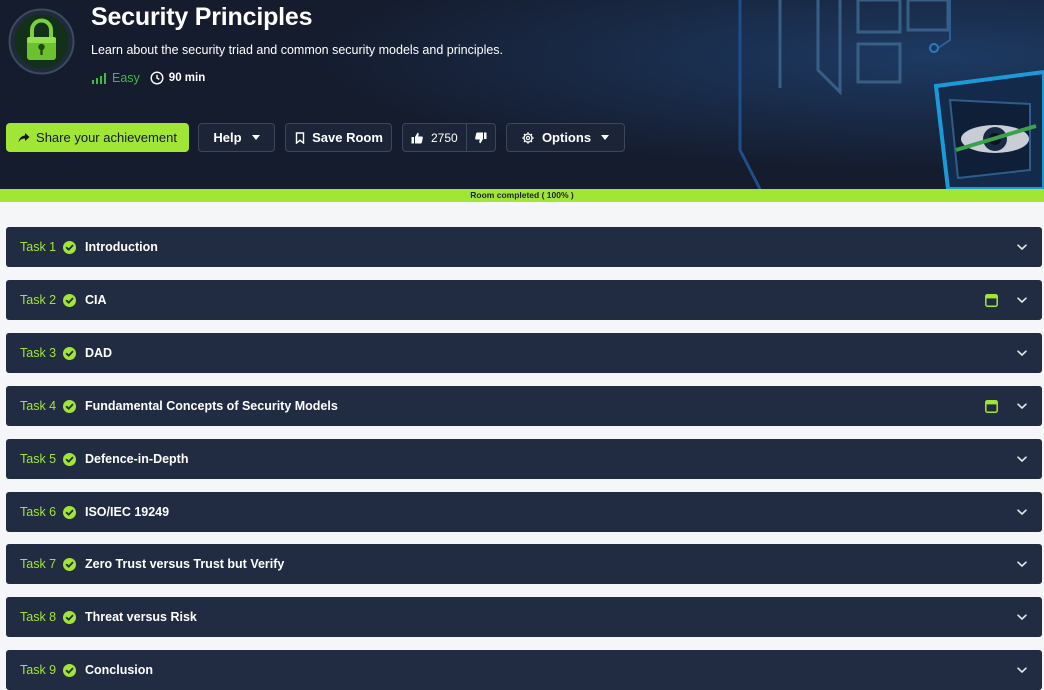 The image size is (1044, 690). Describe the element at coordinates (126, 78) in the screenshot. I see `difficulty-label: Easy` at that location.